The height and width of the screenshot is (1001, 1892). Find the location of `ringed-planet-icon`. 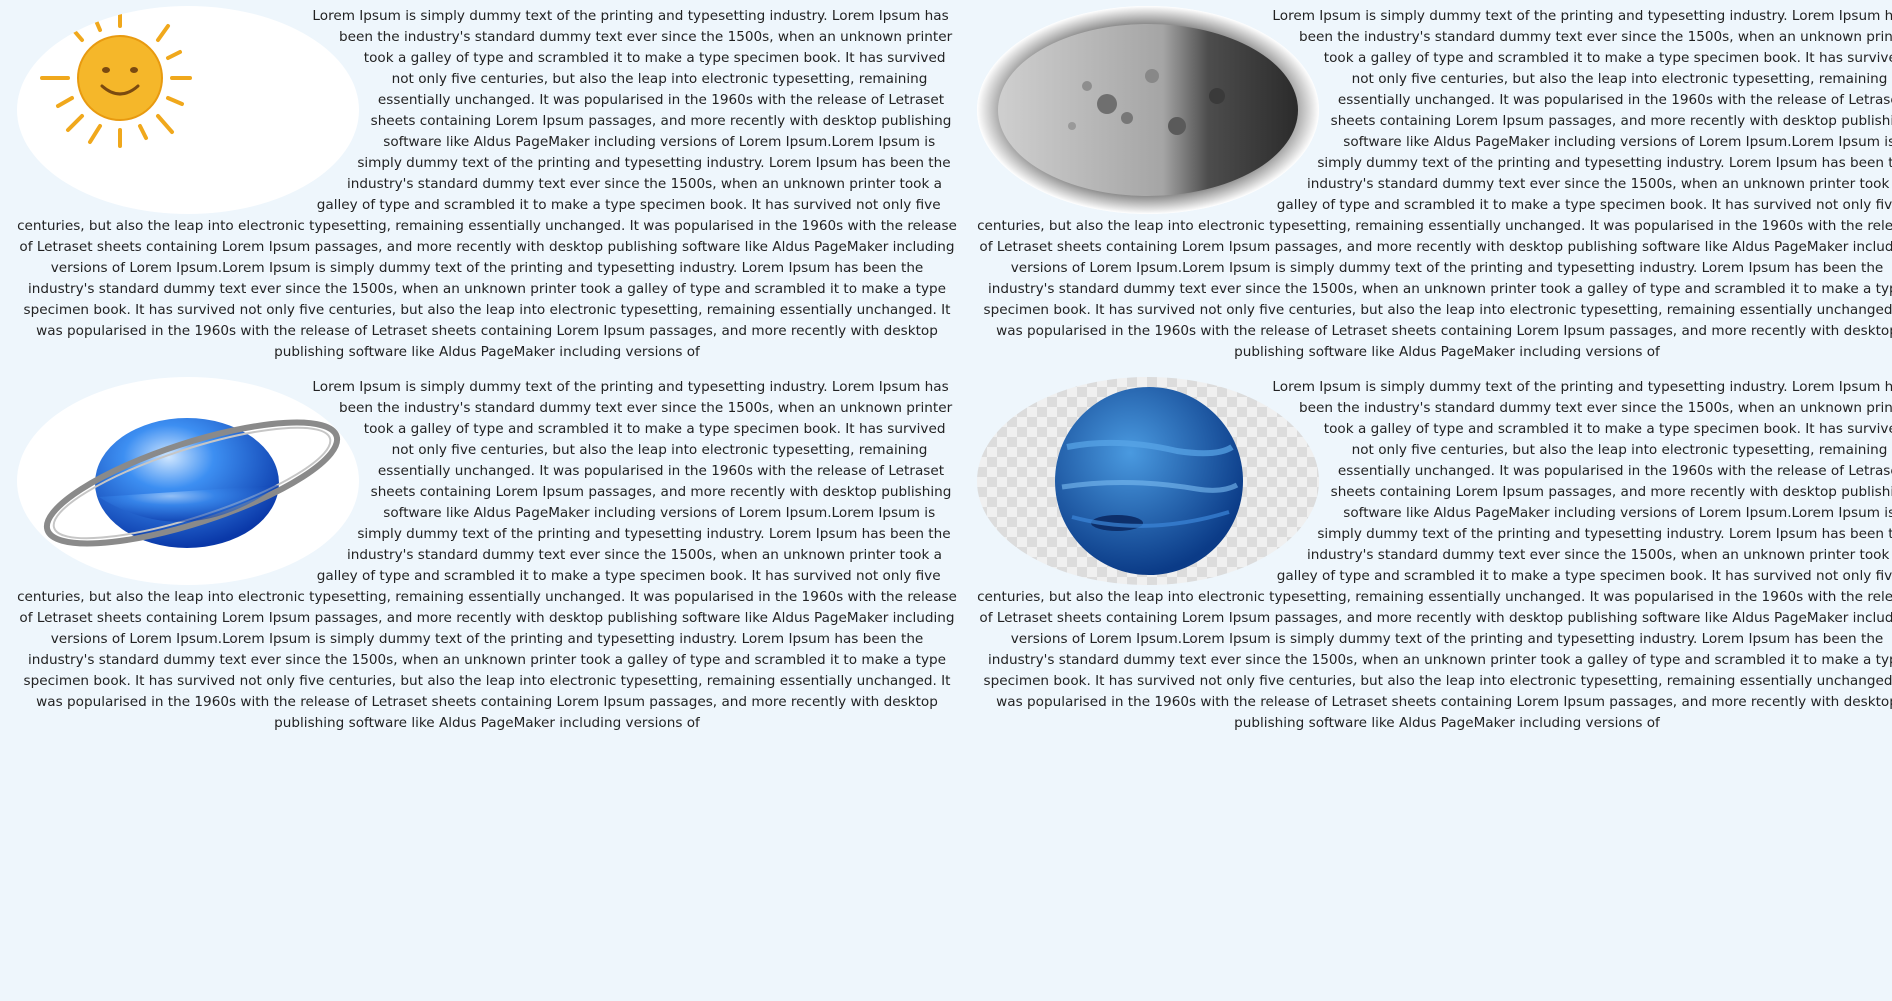

ringed-planet-icon is located at coordinates (192, 483).